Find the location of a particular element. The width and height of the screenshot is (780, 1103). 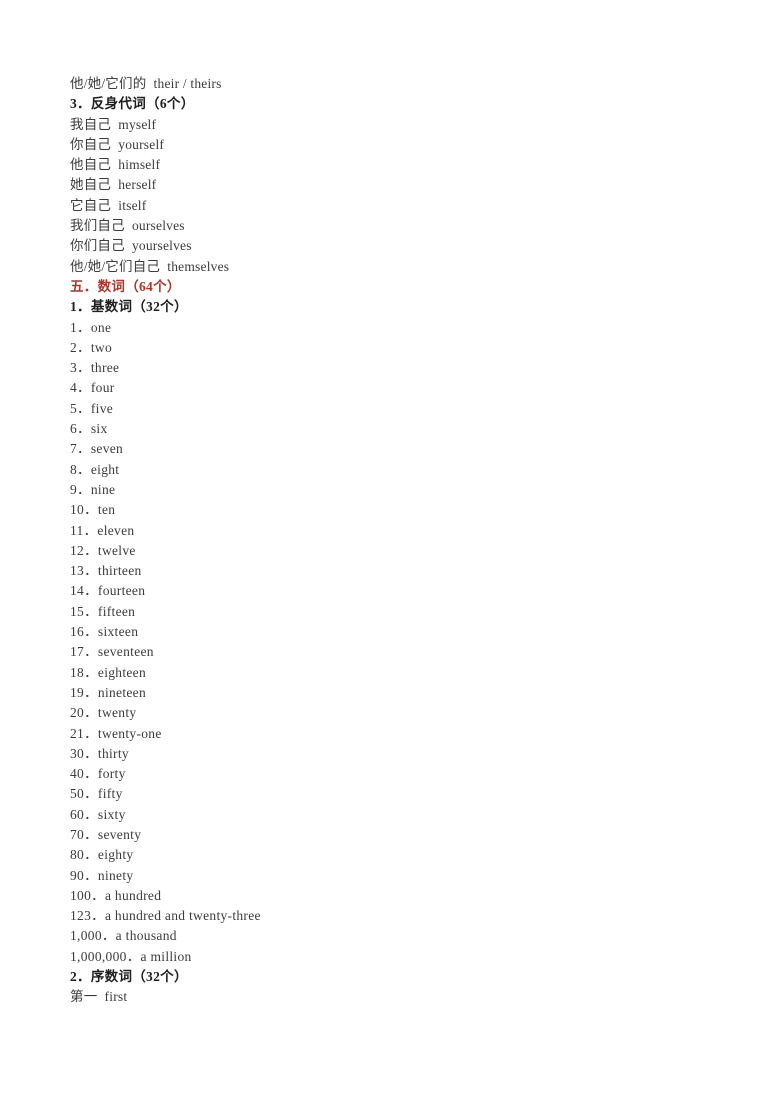

numeral-entry: 80．eighty is located at coordinates (102, 855).